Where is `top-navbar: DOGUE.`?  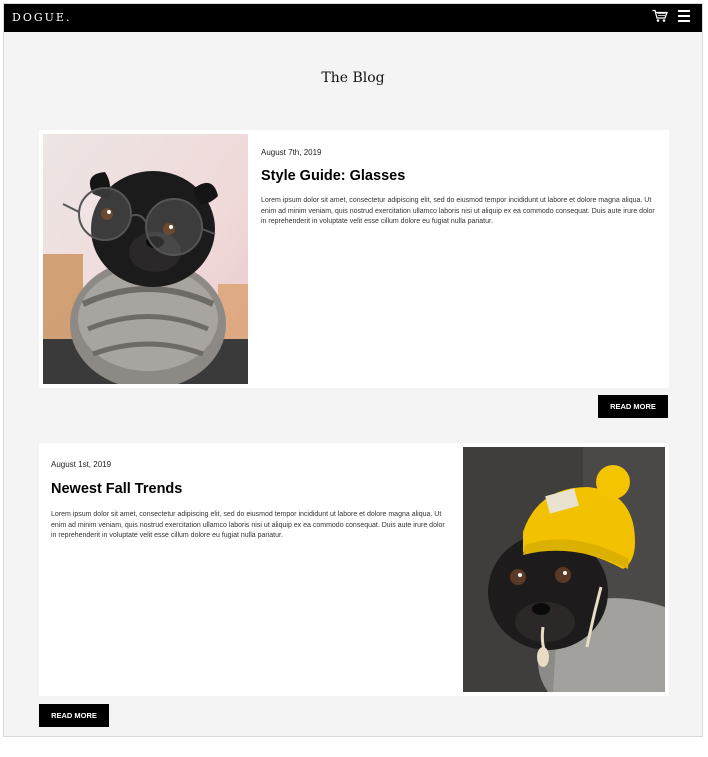
top-navbar: DOGUE. is located at coordinates (353, 18).